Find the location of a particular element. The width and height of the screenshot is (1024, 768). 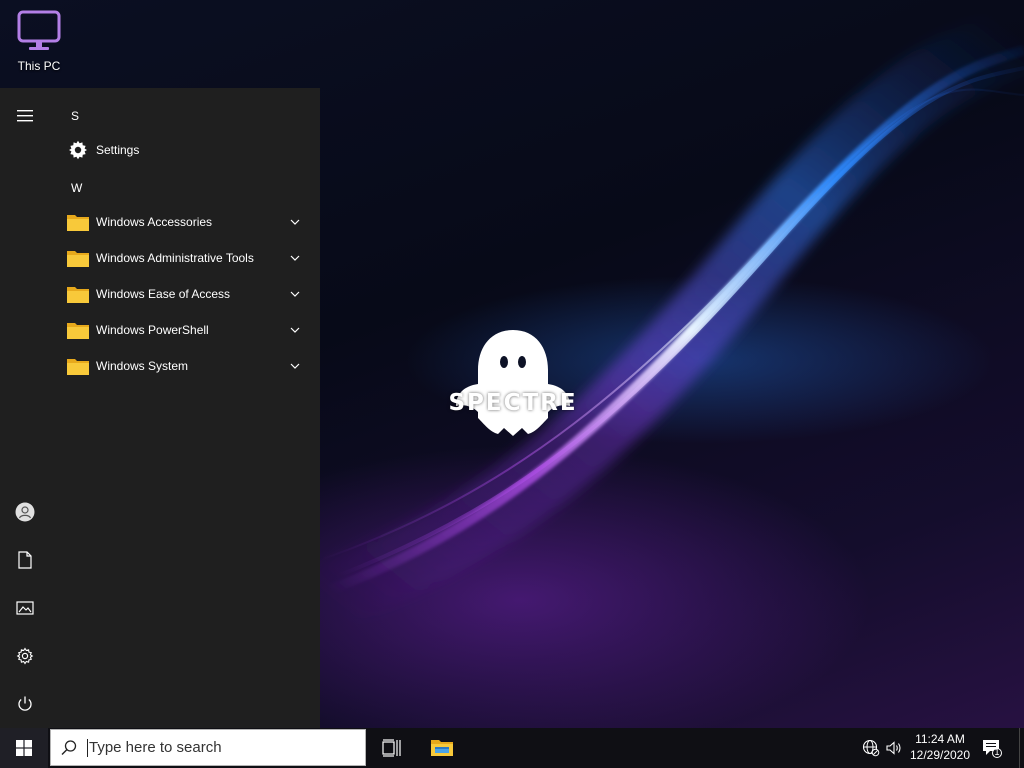

user-account-button is located at coordinates (25, 512).